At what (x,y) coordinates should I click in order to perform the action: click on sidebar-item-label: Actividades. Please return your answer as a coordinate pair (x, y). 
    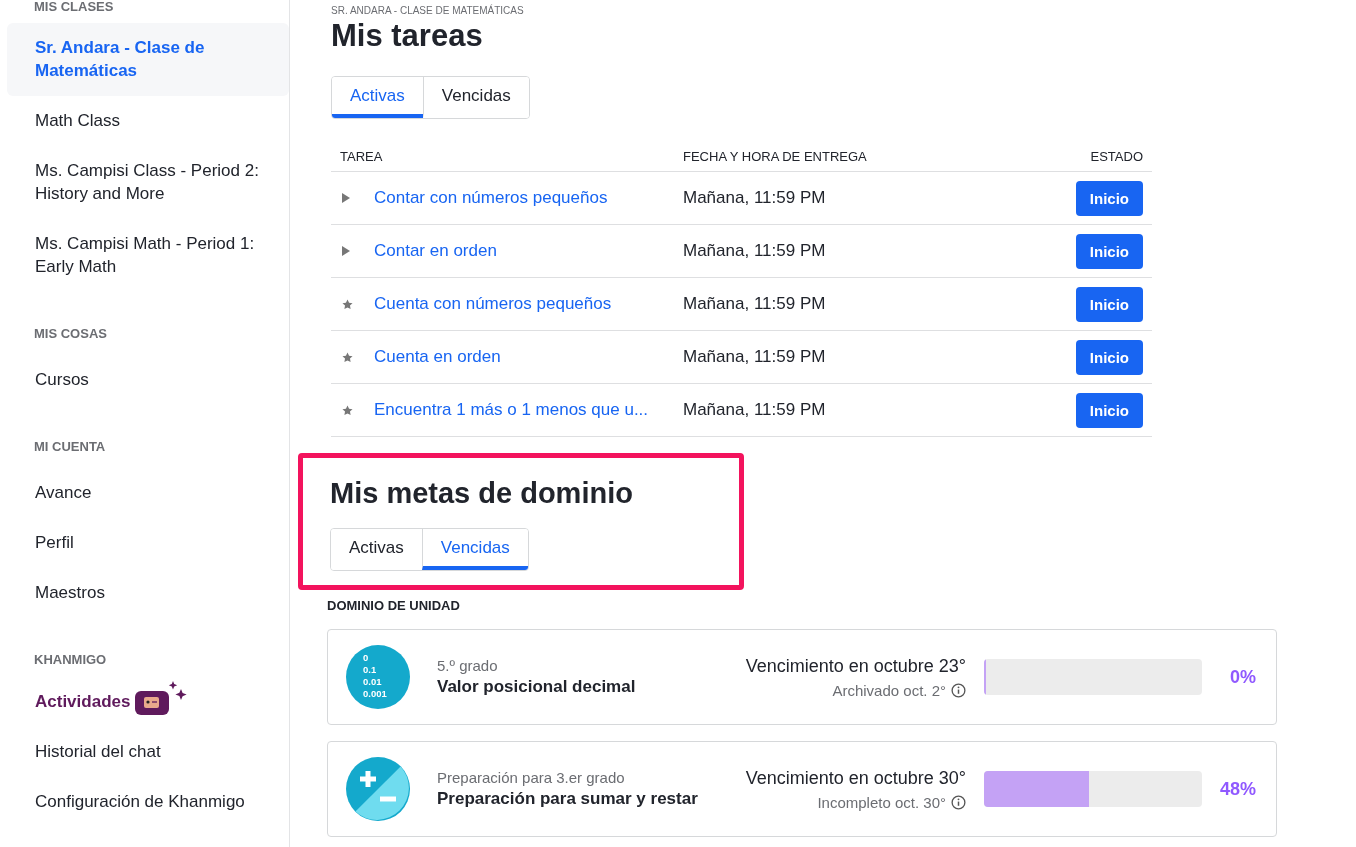
    Looking at the image, I should click on (83, 702).